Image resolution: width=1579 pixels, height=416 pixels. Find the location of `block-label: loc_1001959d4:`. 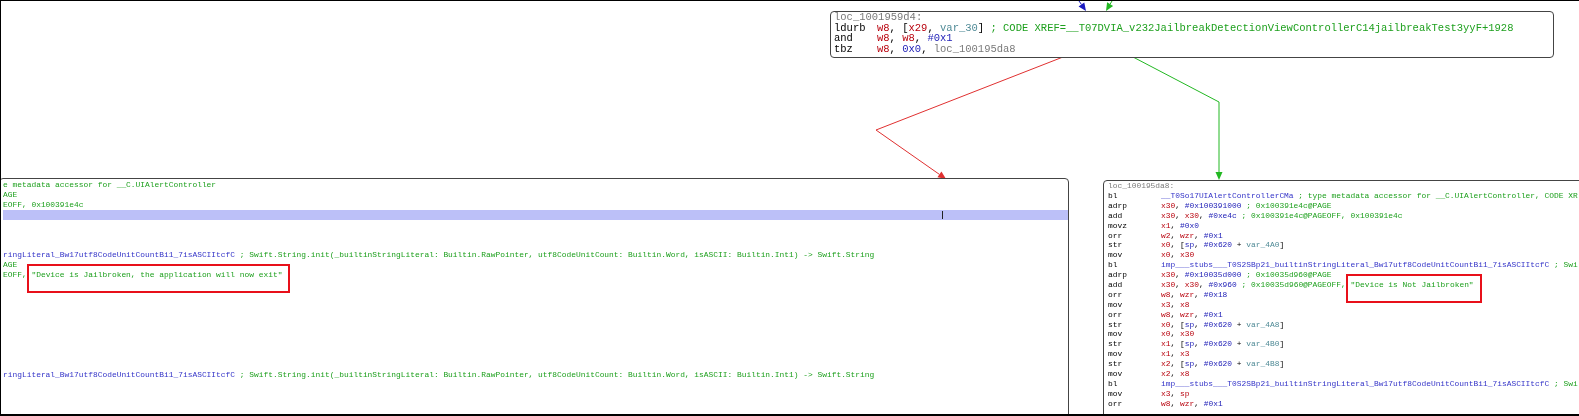

block-label: loc_1001959d4: is located at coordinates (879, 17).